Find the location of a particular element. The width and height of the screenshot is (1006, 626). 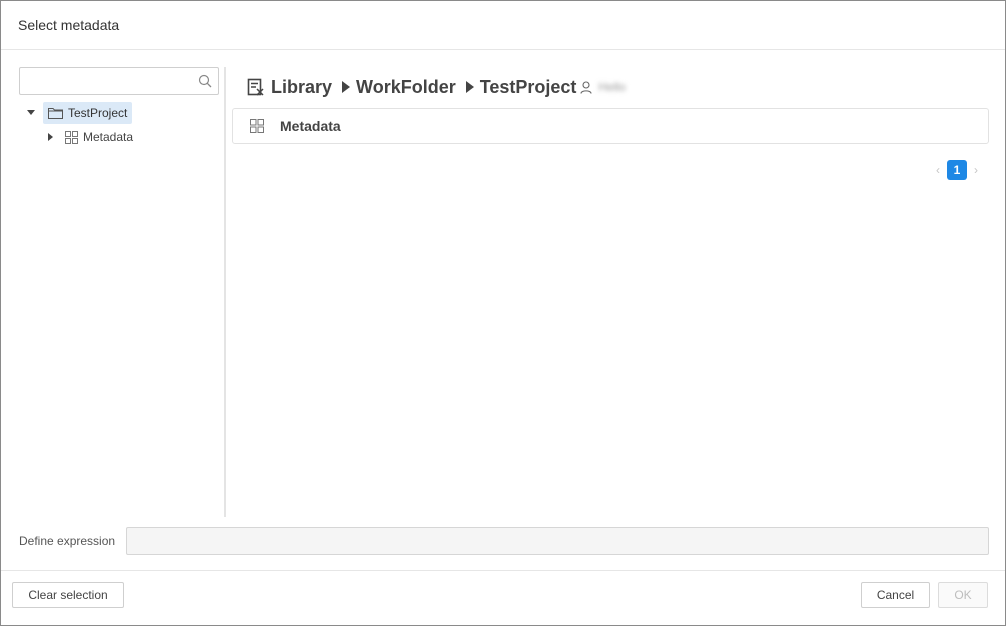

search-icon is located at coordinates (205, 81).